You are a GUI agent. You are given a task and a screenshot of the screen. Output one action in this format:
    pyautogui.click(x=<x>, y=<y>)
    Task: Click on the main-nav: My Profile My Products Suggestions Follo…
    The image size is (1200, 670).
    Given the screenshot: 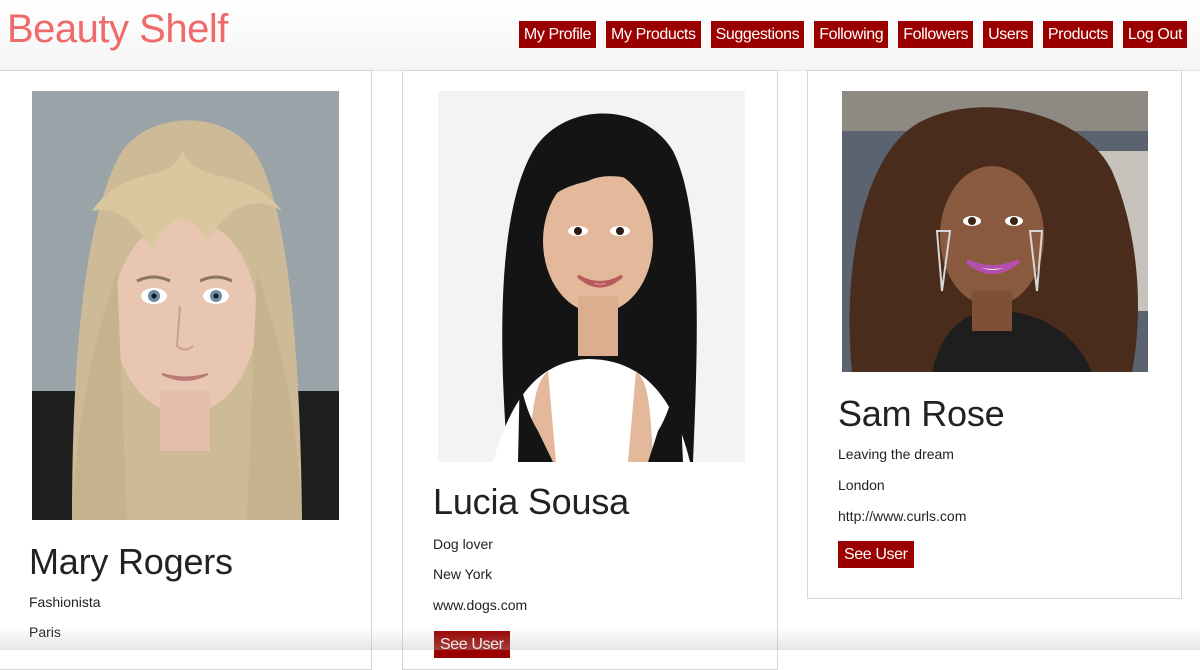 What is the action you would take?
    pyautogui.click(x=852, y=34)
    